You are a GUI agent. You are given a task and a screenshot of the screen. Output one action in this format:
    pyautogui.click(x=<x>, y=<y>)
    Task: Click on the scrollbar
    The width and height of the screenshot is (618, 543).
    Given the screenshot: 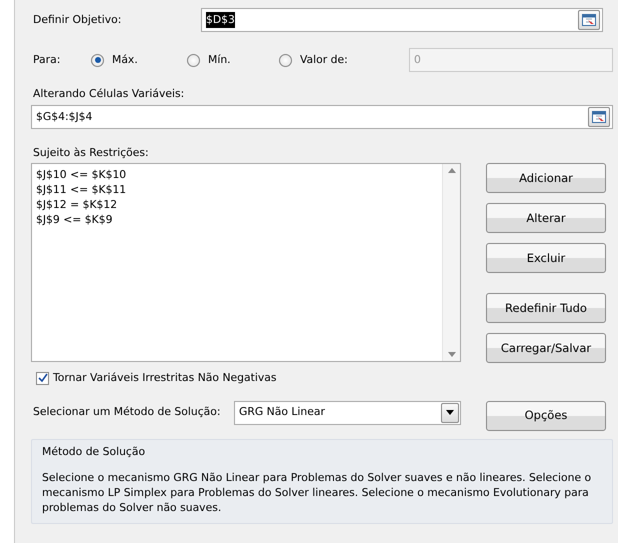 What is the action you would take?
    pyautogui.click(x=451, y=263)
    